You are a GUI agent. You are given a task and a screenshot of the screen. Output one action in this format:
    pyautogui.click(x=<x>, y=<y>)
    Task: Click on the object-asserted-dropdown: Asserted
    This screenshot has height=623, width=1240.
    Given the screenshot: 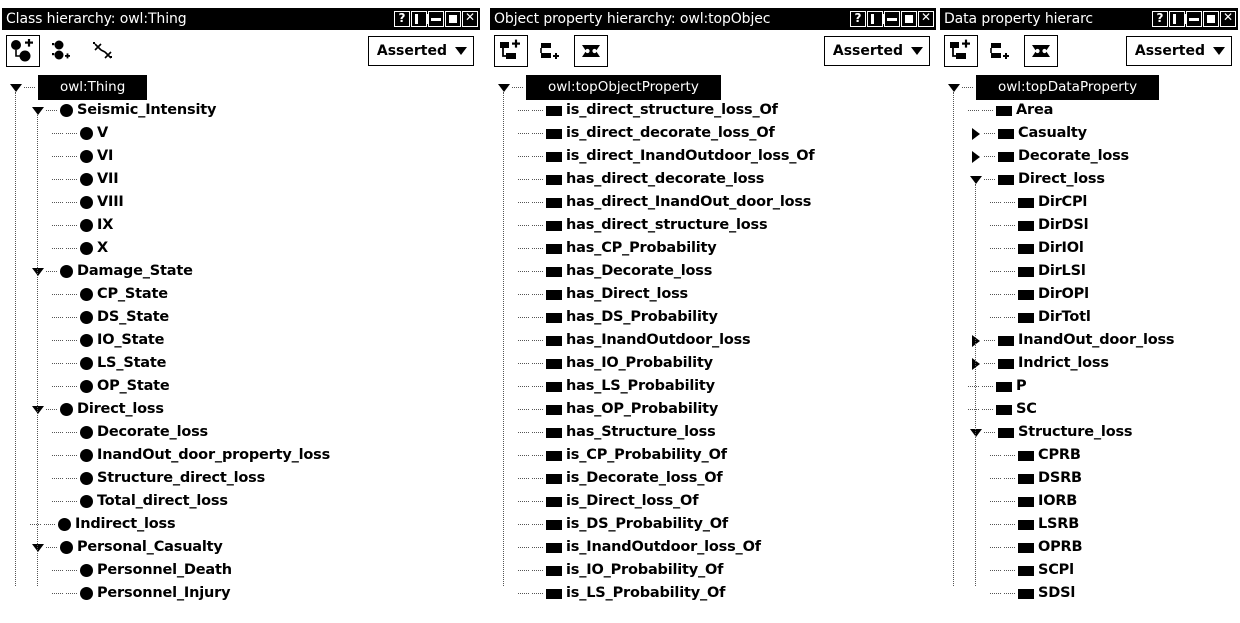 What is the action you would take?
    pyautogui.click(x=876, y=51)
    